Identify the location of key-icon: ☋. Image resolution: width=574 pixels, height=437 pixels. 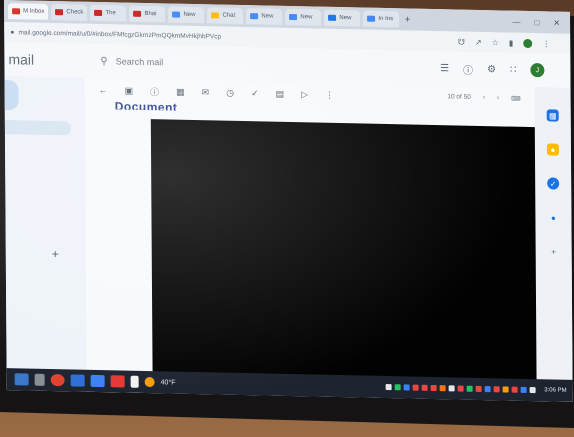
(461, 41).